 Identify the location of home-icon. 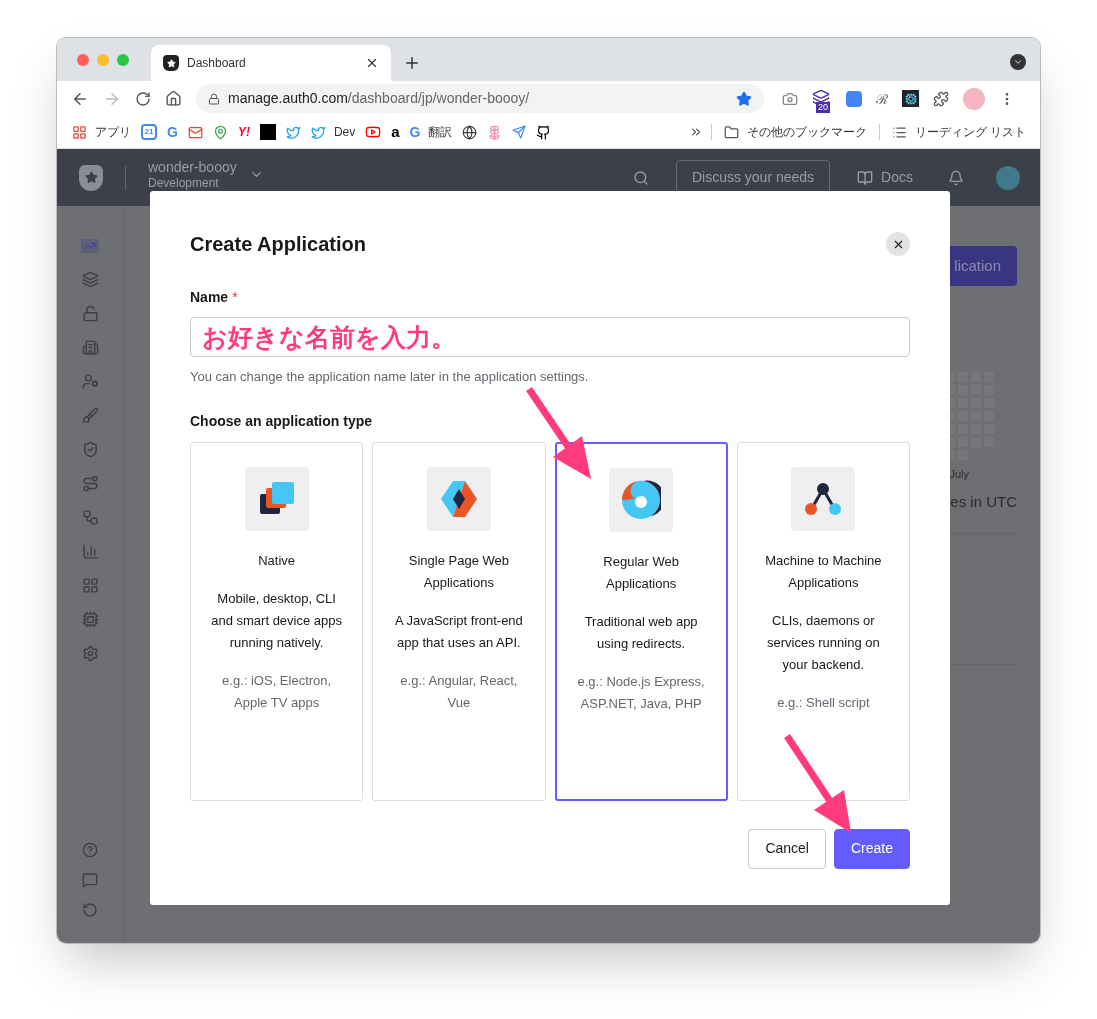
(173, 98).